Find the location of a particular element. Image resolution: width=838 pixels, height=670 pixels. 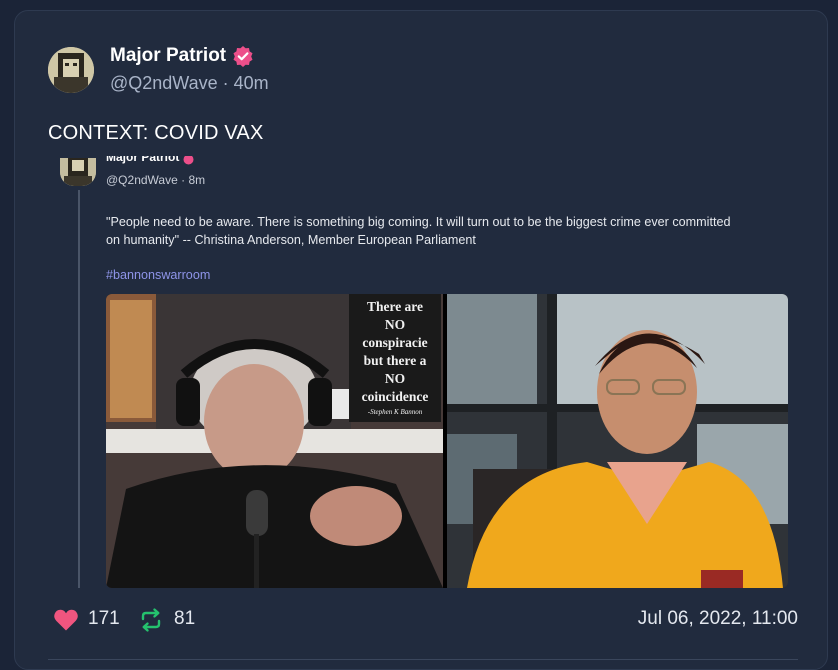

thread-line is located at coordinates (79, 389).